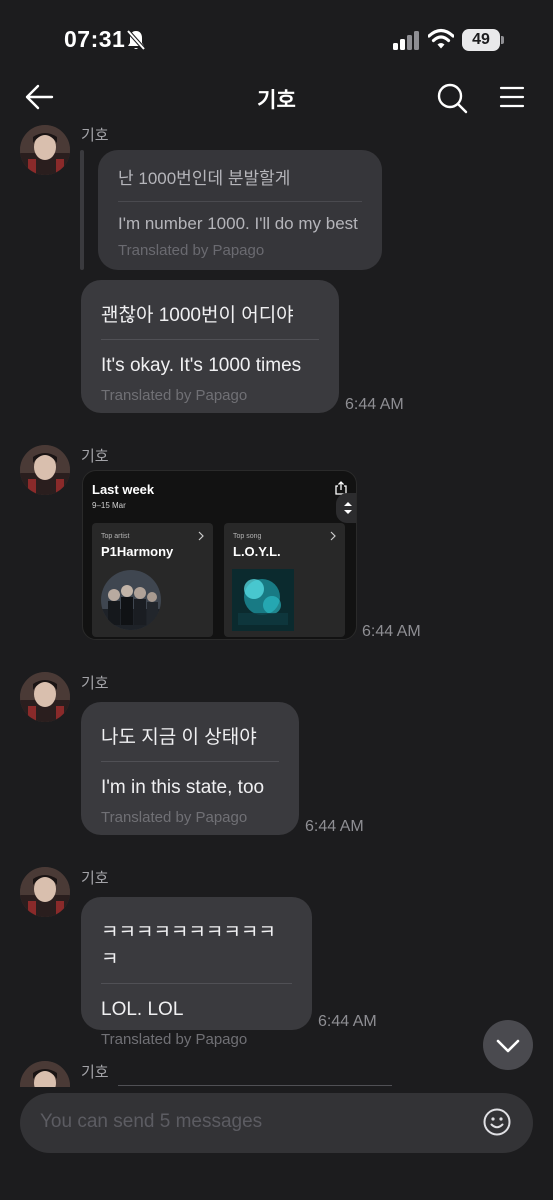  Describe the element at coordinates (276, 40) in the screenshot. I see `status-bar: 07:31 49` at that location.